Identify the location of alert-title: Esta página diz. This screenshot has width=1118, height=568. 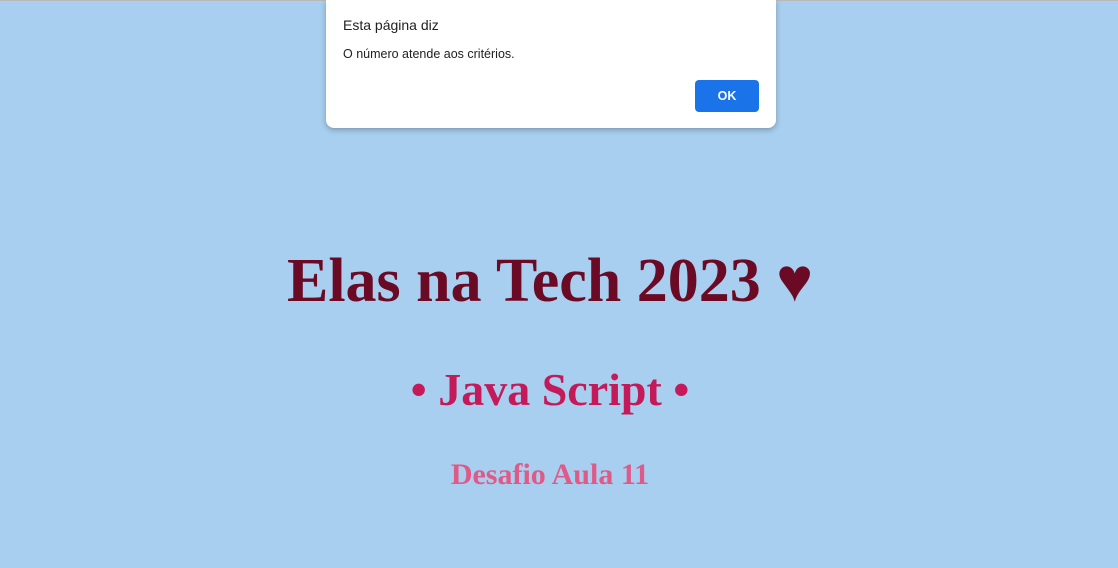
(391, 25).